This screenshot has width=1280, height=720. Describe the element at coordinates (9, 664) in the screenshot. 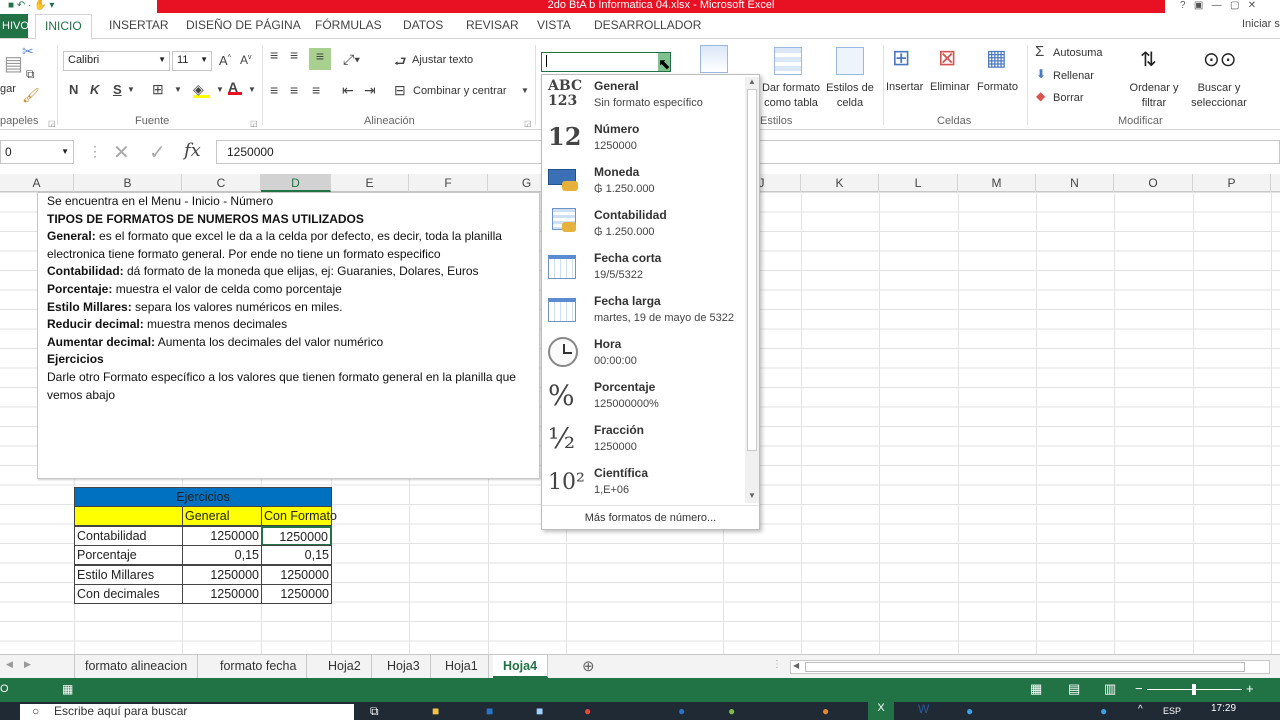

I see `scroll-left-icon: ◀` at that location.